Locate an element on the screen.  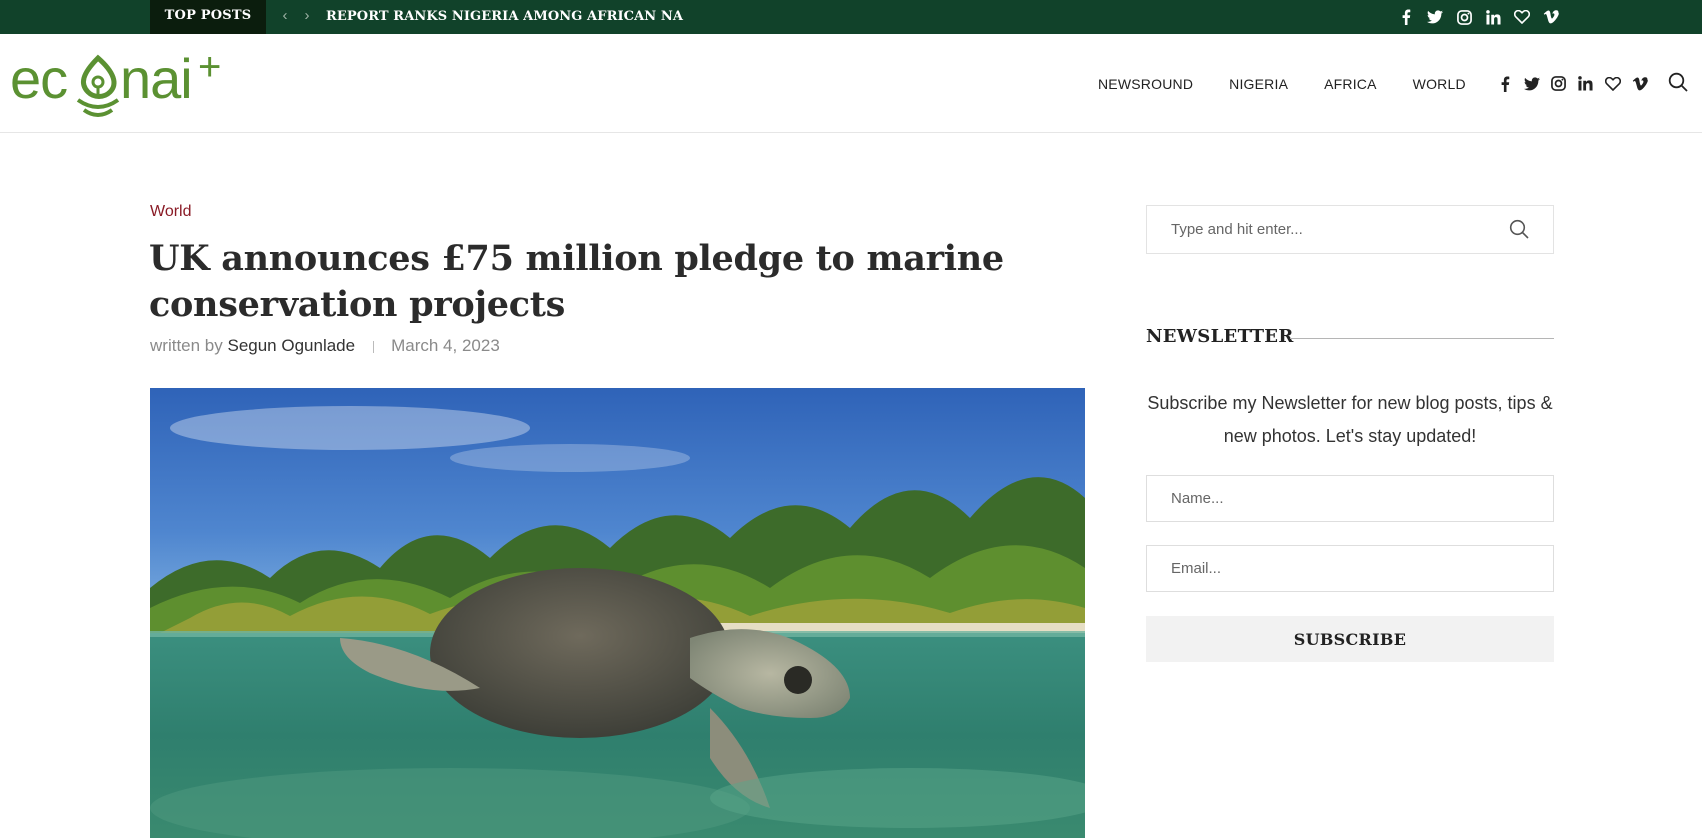
top-posts-label: TOP POSTS is located at coordinates (208, 17).